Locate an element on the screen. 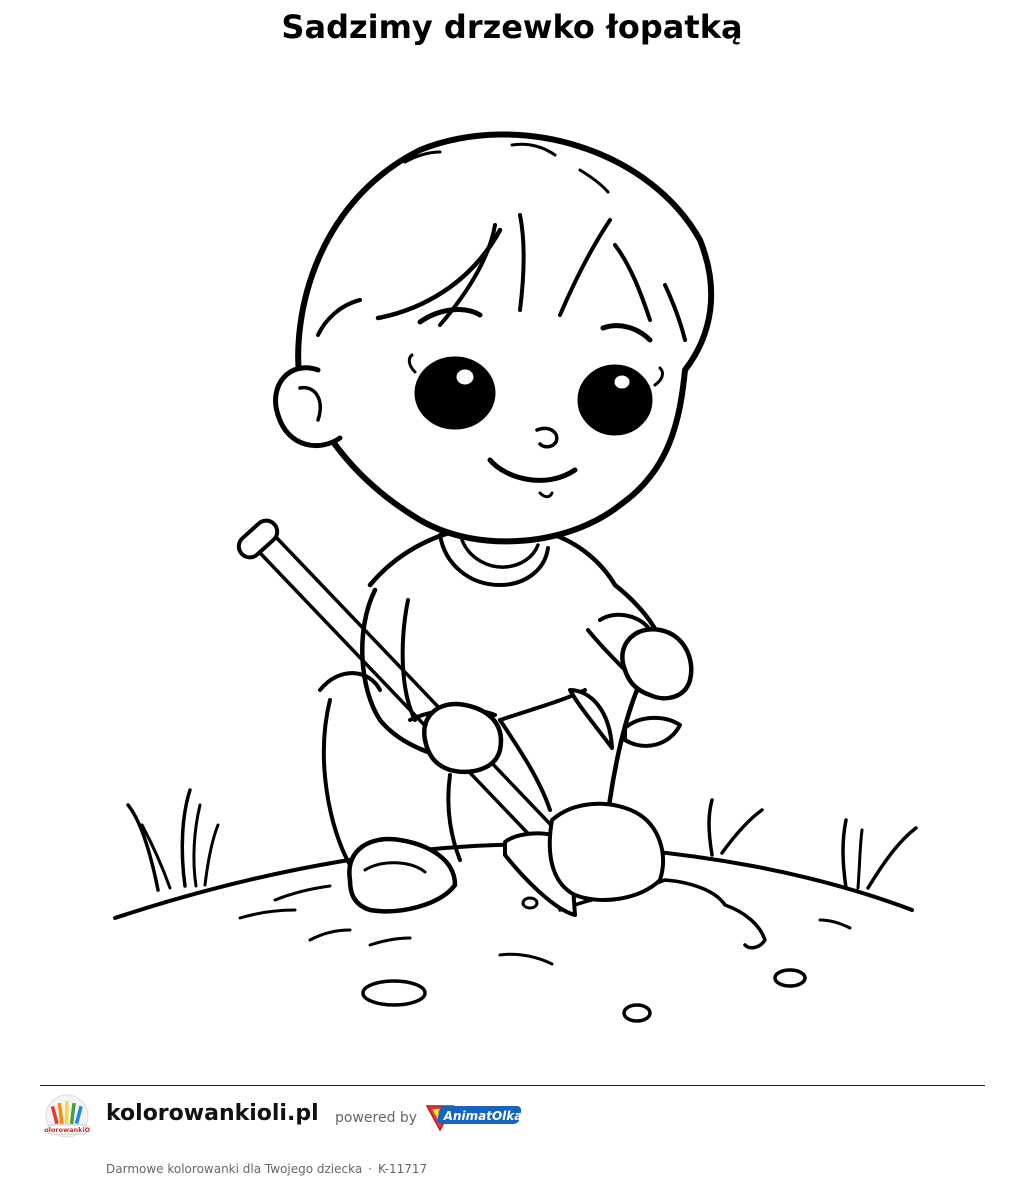 This screenshot has height=1189, width=1024. svg-text: KolorowankiOli is located at coordinates (67, 1130).